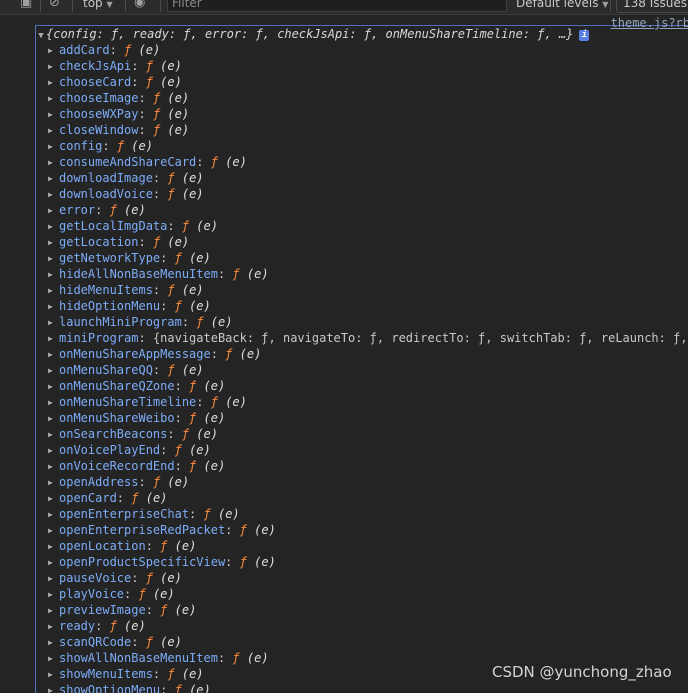 The height and width of the screenshot is (693, 688). What do you see at coordinates (562, 6) in the screenshot?
I see `log-levels-dropdown: Default levels ▼` at bounding box center [562, 6].